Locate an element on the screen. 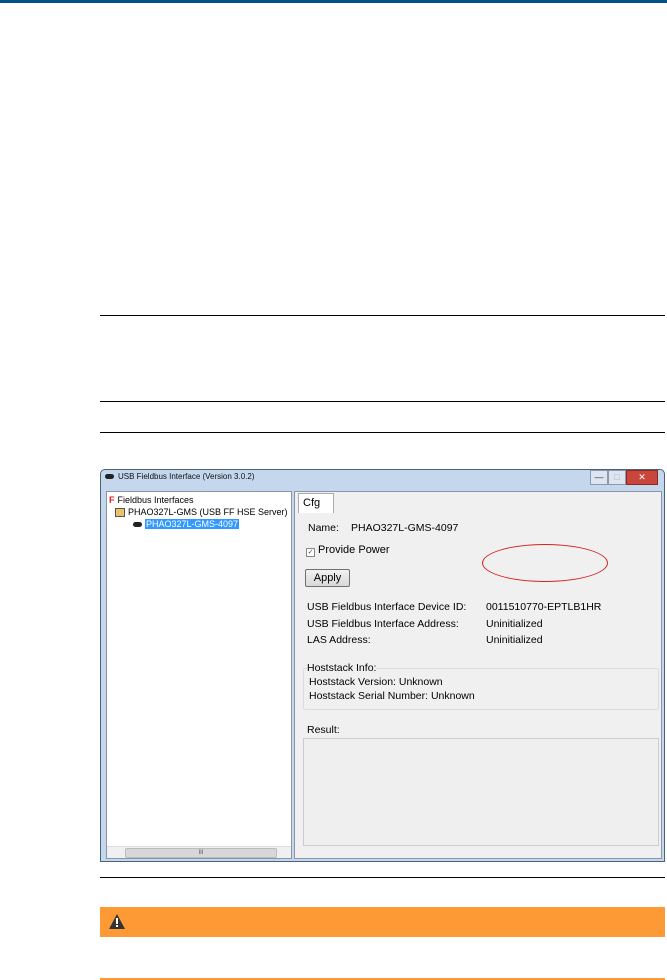 The width and height of the screenshot is (667, 980). tree-item-device: PHAO327L-GMS-4097 is located at coordinates (186, 524).